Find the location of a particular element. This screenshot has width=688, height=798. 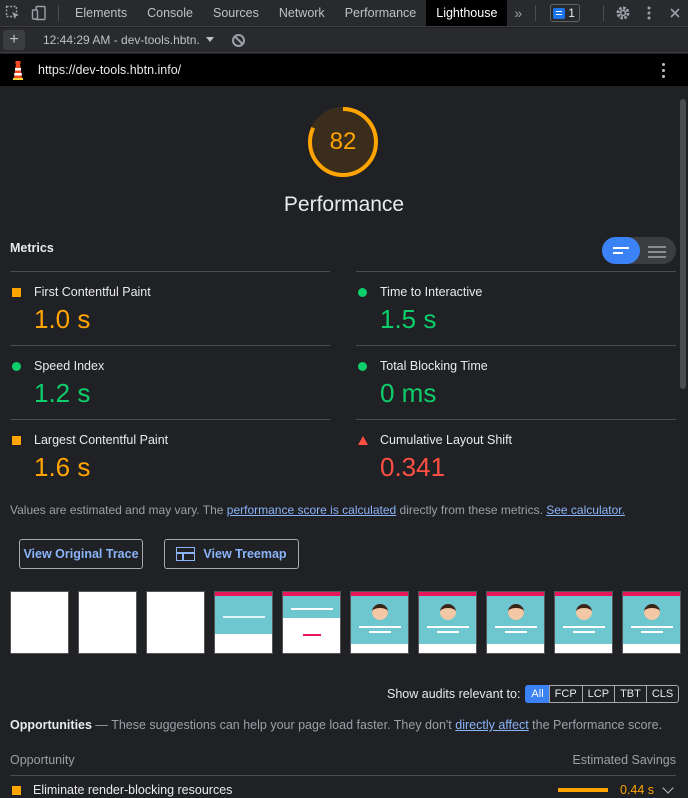

device-toolbar-icon is located at coordinates (39, 13).